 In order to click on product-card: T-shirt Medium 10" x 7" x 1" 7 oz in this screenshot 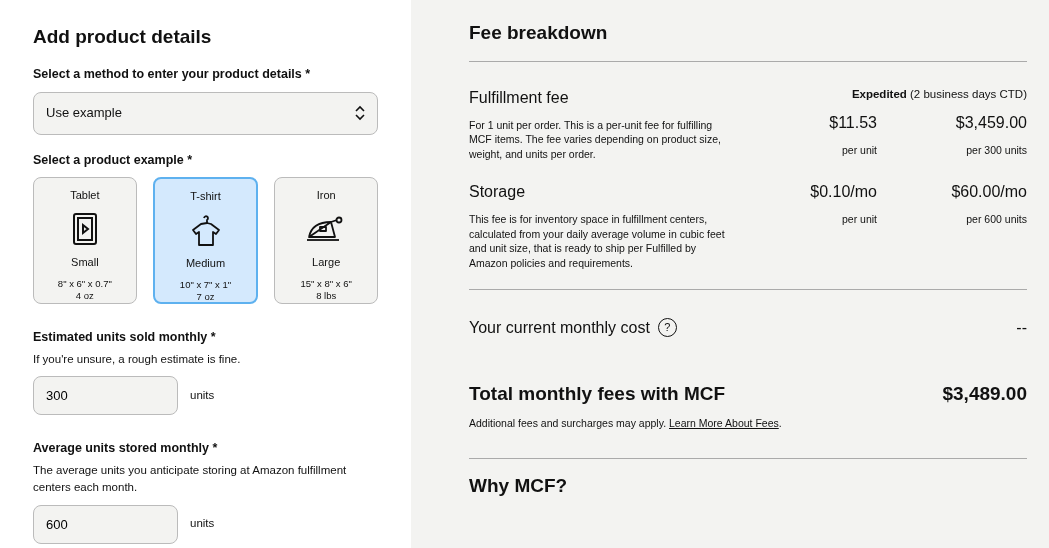, I will do `click(205, 241)`.